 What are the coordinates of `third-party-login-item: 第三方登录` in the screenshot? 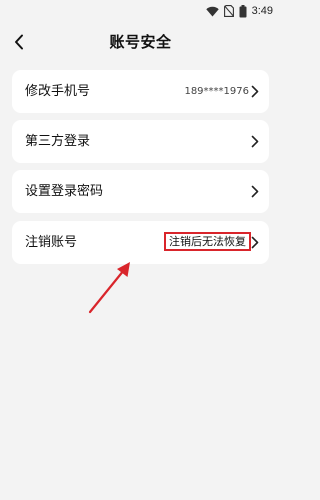 It's located at (140, 141).